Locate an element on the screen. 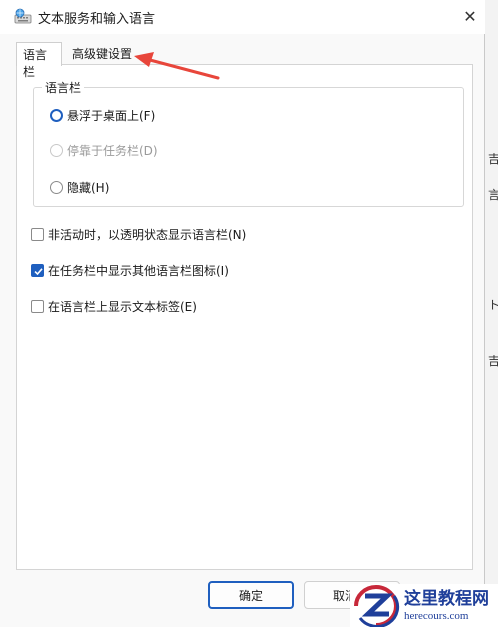 This screenshot has width=498, height=627. site-watermark: 这里教程网 herecours.com is located at coordinates (424, 605).